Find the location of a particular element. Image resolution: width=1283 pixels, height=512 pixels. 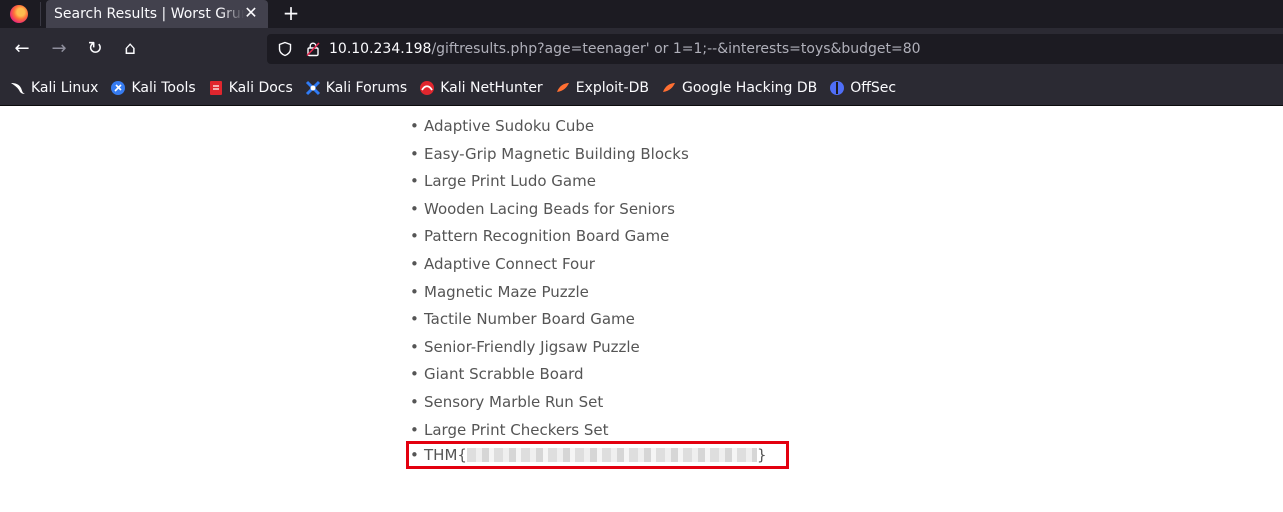

shield-icon is located at coordinates (285, 49).